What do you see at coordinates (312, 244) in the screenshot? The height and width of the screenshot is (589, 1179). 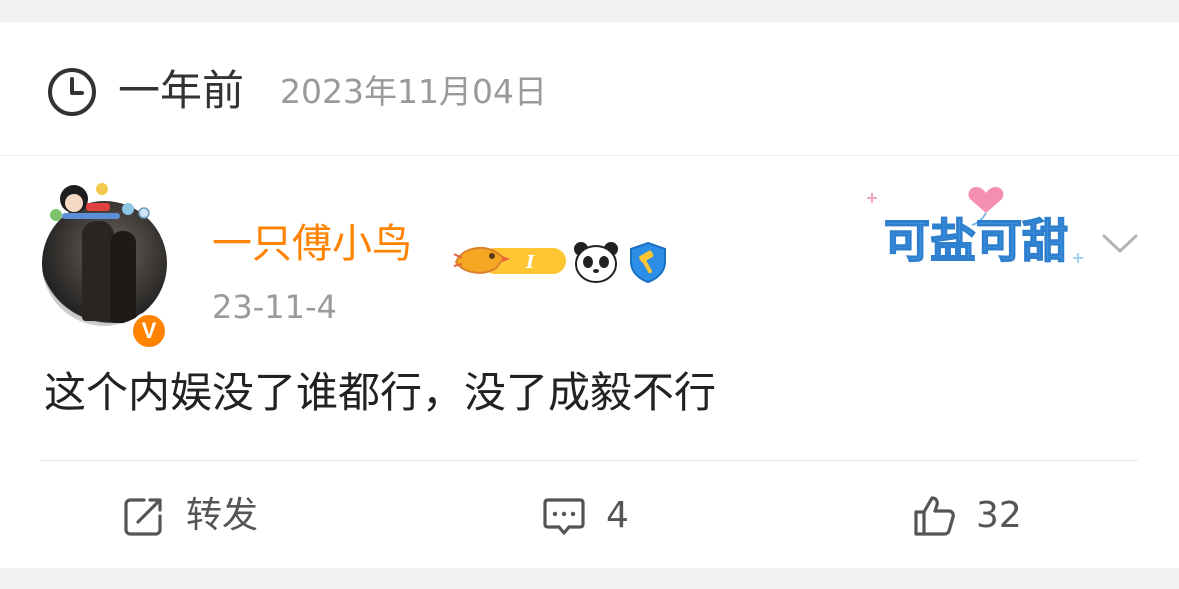 I see `author-name: 一只傅小鸟` at bounding box center [312, 244].